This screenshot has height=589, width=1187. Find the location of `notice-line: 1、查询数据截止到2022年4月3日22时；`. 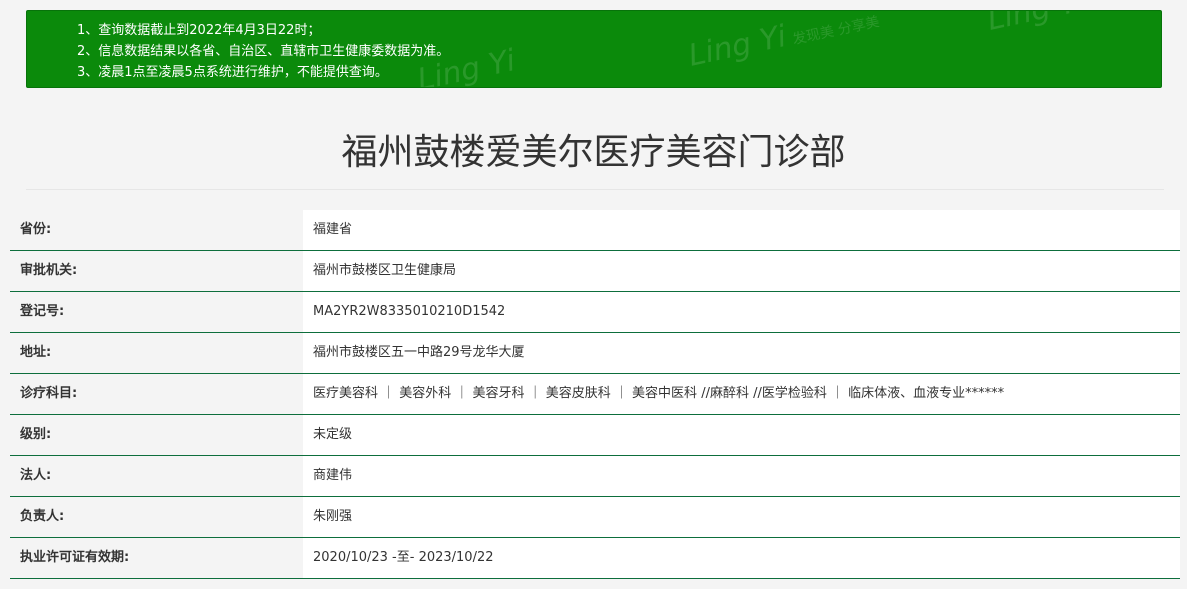

notice-line: 1、查询数据截止到2022年4月3日22时； is located at coordinates (199, 30).